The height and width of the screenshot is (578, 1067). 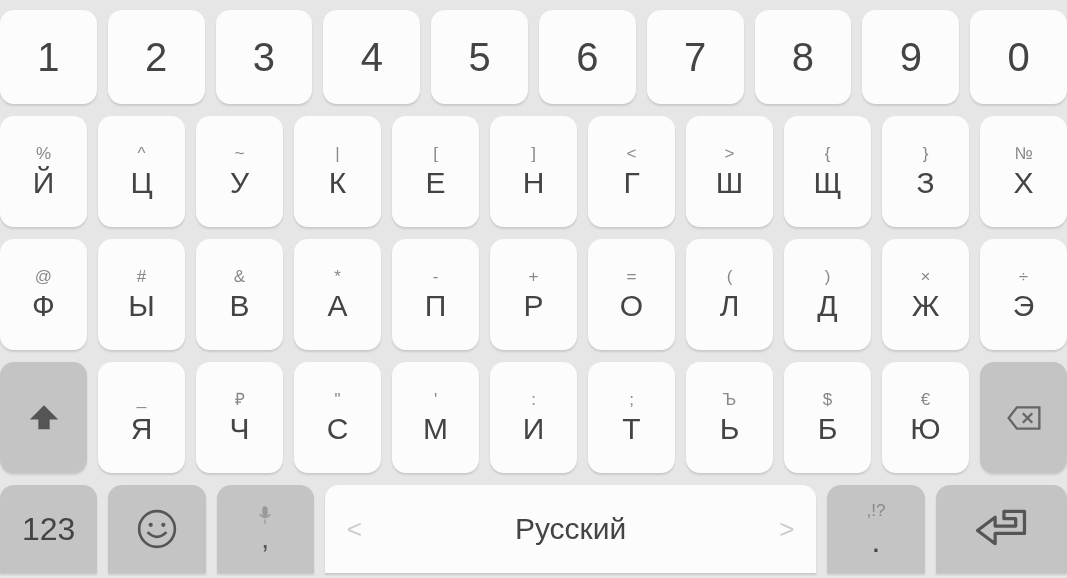 I want to click on key-label: Щ, so click(x=827, y=183).